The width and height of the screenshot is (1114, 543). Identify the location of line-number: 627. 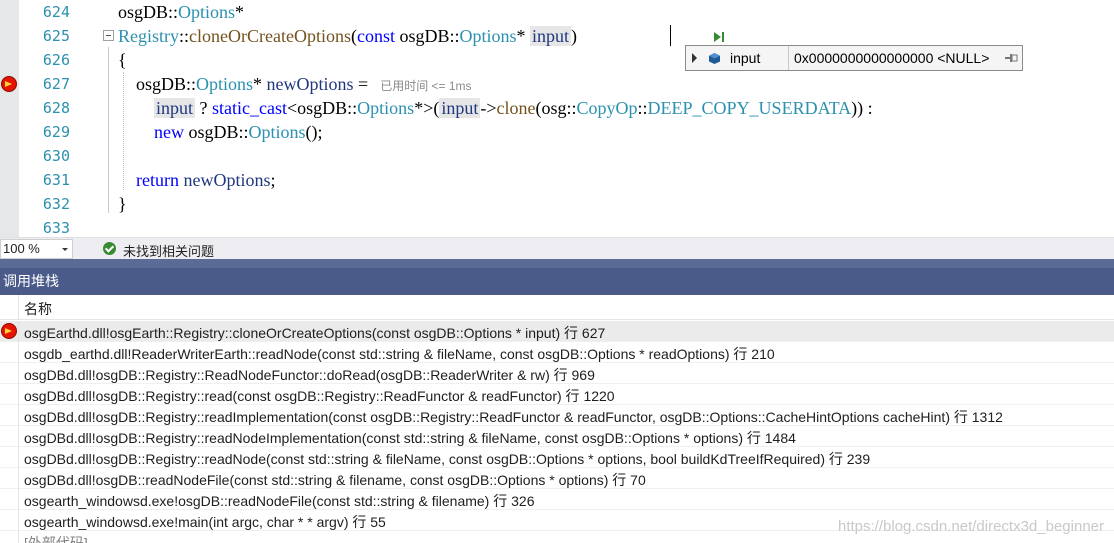
(56, 84).